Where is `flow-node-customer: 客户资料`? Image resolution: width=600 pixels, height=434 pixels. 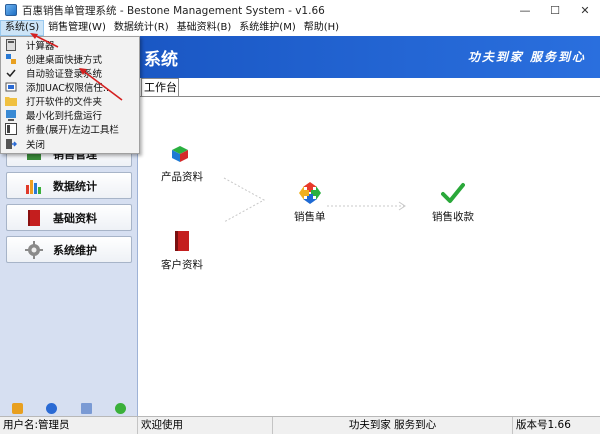
flow-node-customer: 客户资料 is located at coordinates (182, 250).